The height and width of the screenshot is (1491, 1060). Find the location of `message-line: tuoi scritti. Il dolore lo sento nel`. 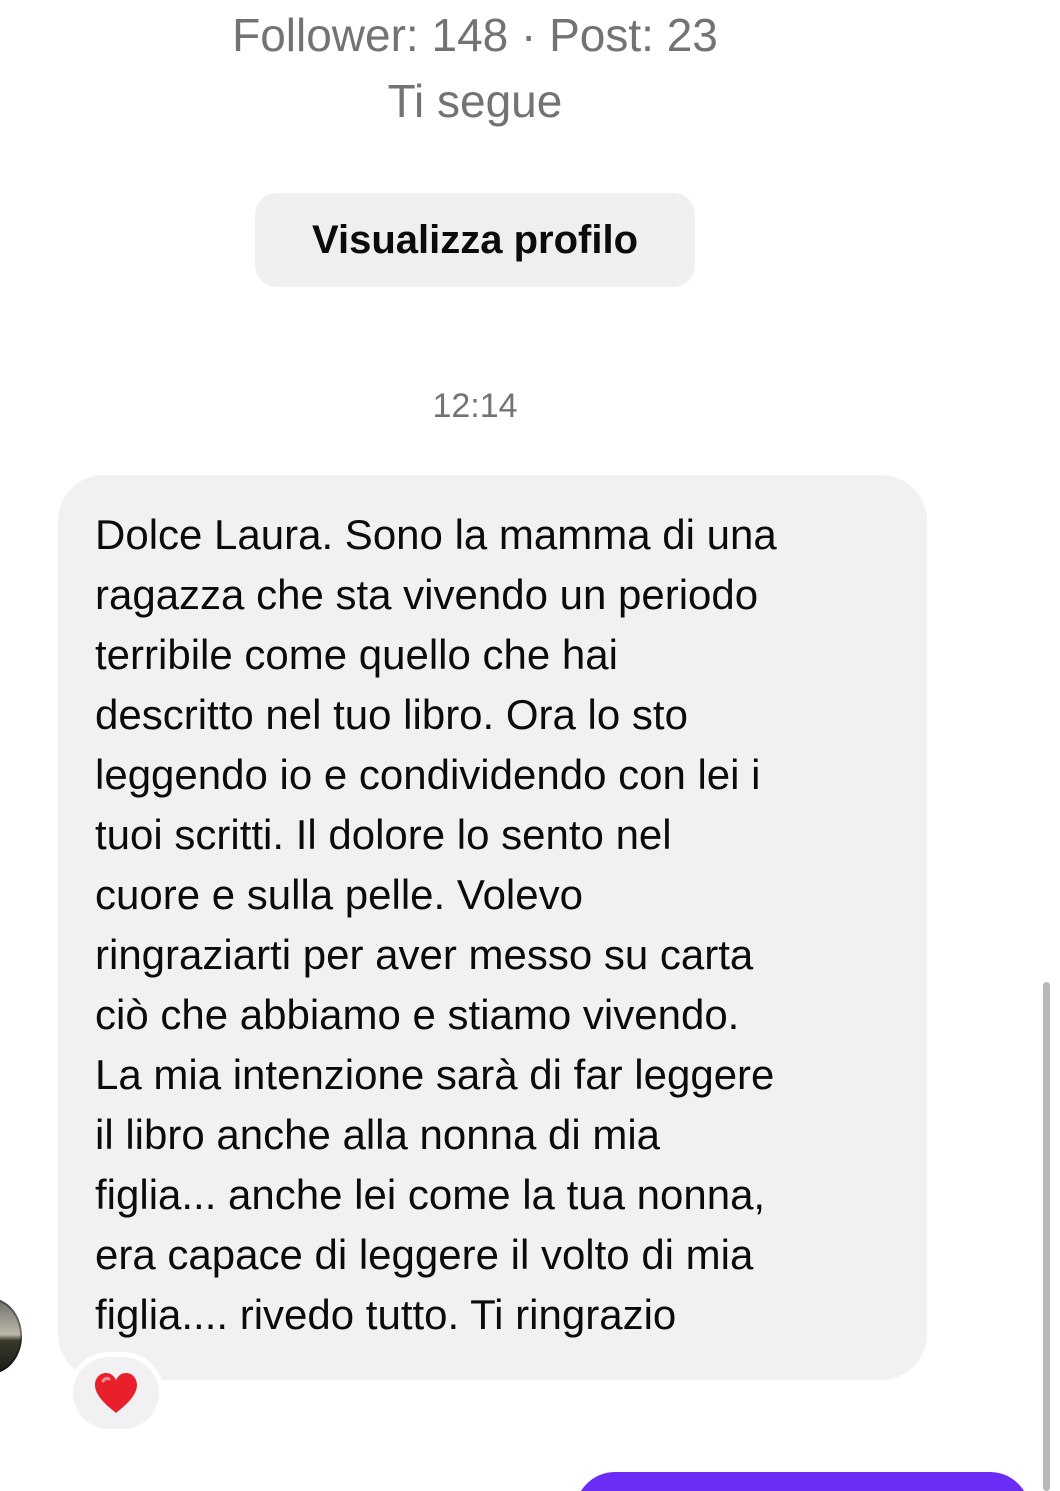

message-line: tuoi scritti. Il dolore lo sento nel is located at coordinates (383, 834).